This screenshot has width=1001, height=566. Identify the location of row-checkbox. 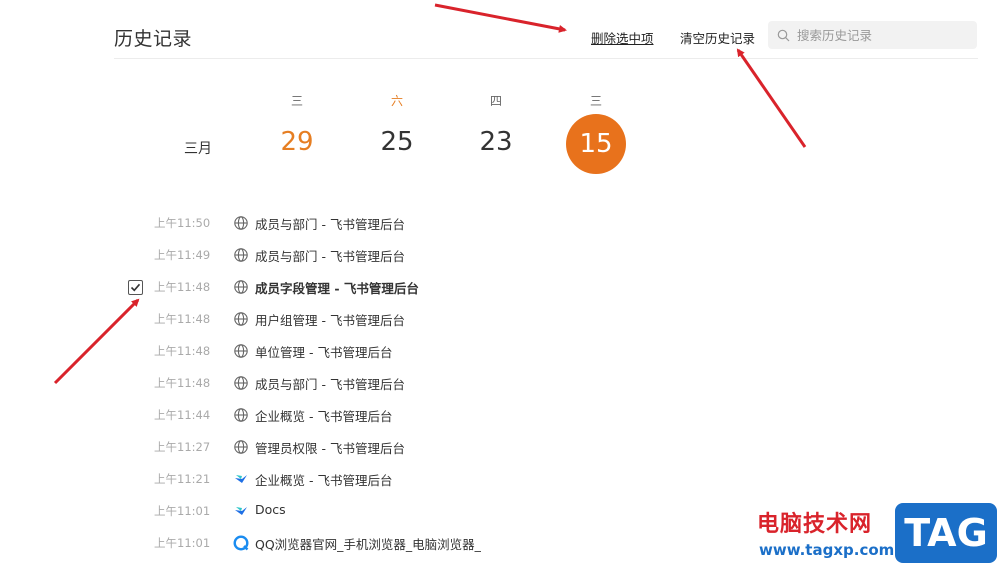
(135, 287).